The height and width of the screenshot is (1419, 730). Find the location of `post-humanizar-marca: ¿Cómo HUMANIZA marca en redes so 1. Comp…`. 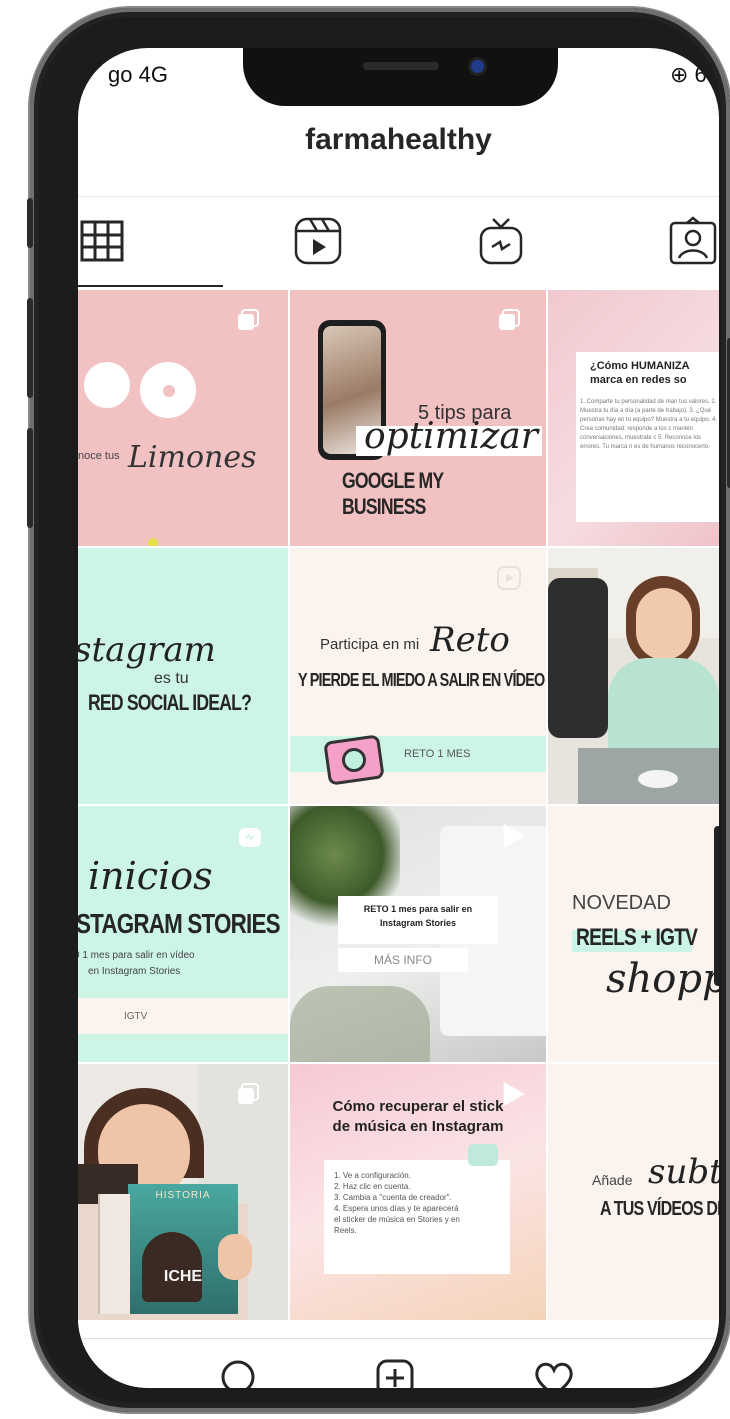

post-humanizar-marca: ¿Cómo HUMANIZA marca en redes so 1. Comp… is located at coordinates (633, 418).